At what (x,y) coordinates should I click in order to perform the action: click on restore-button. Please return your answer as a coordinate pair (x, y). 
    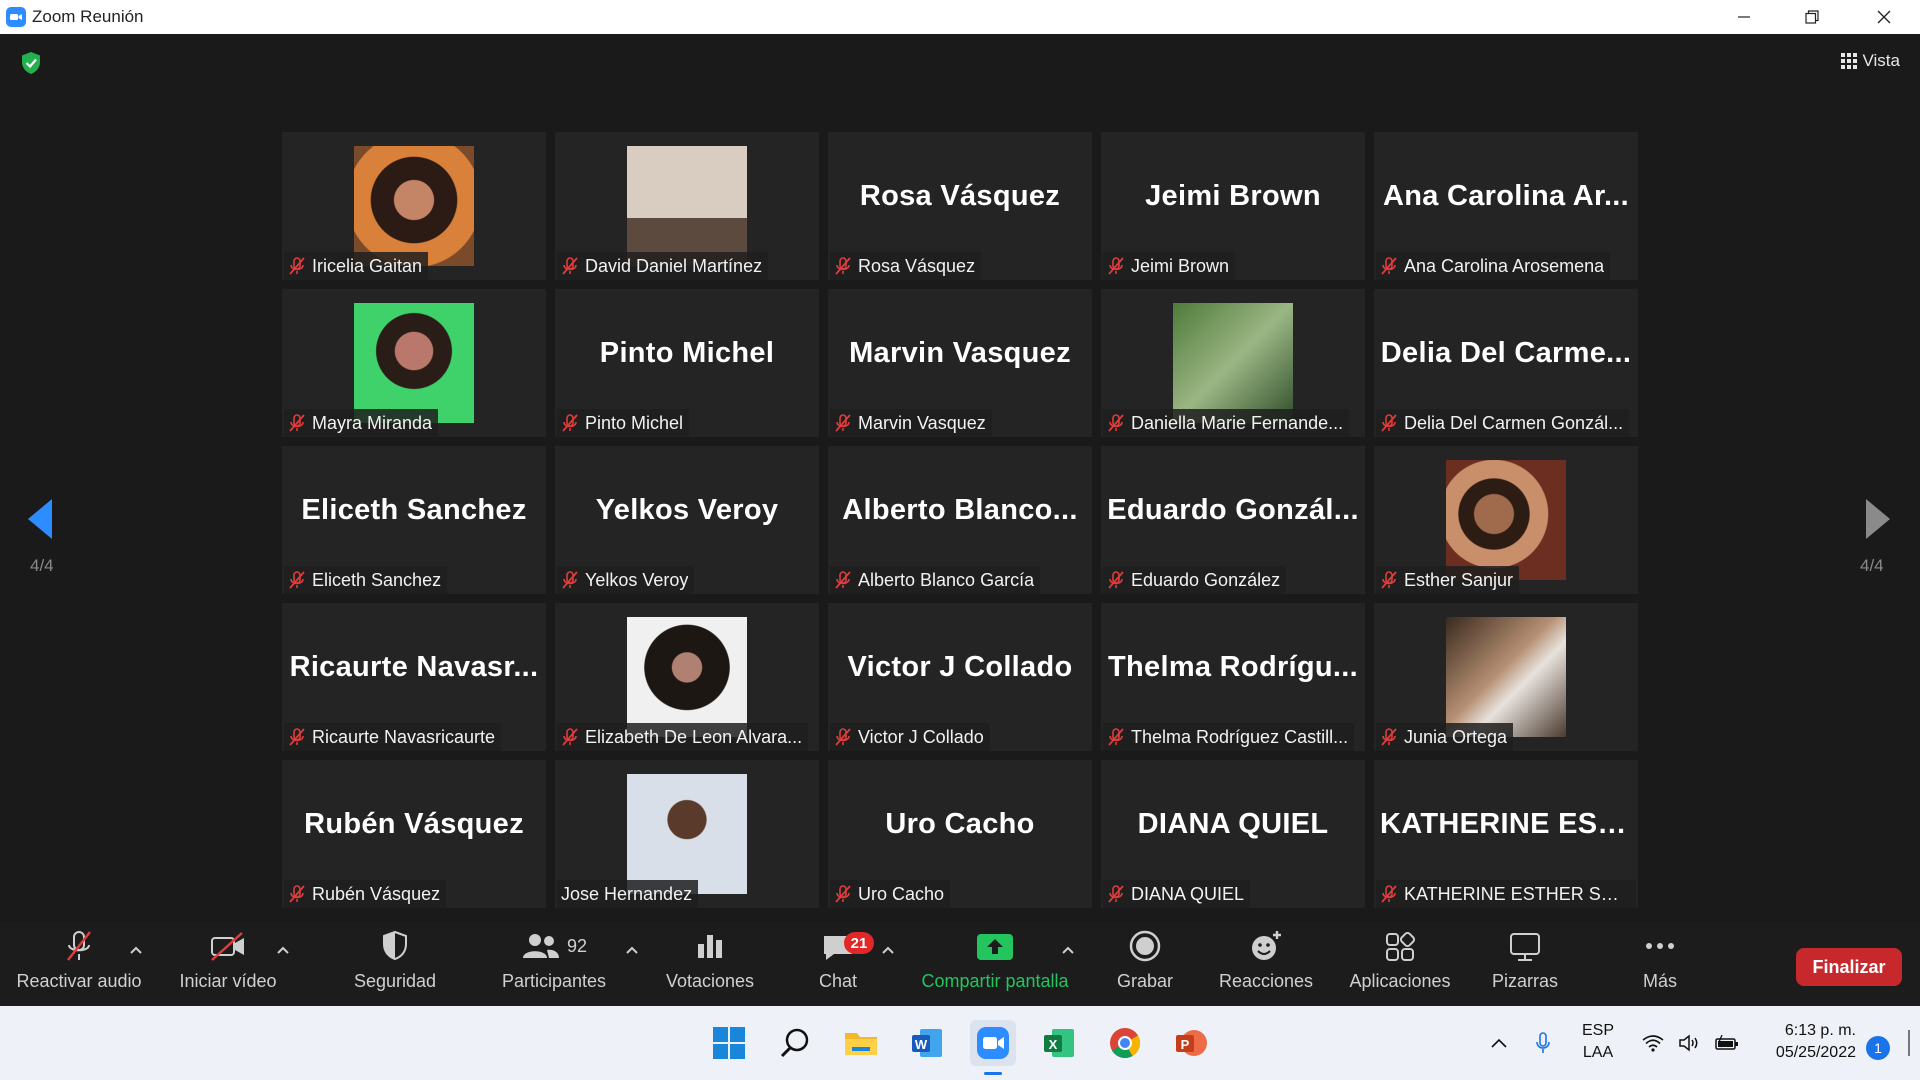
    Looking at the image, I should click on (1812, 17).